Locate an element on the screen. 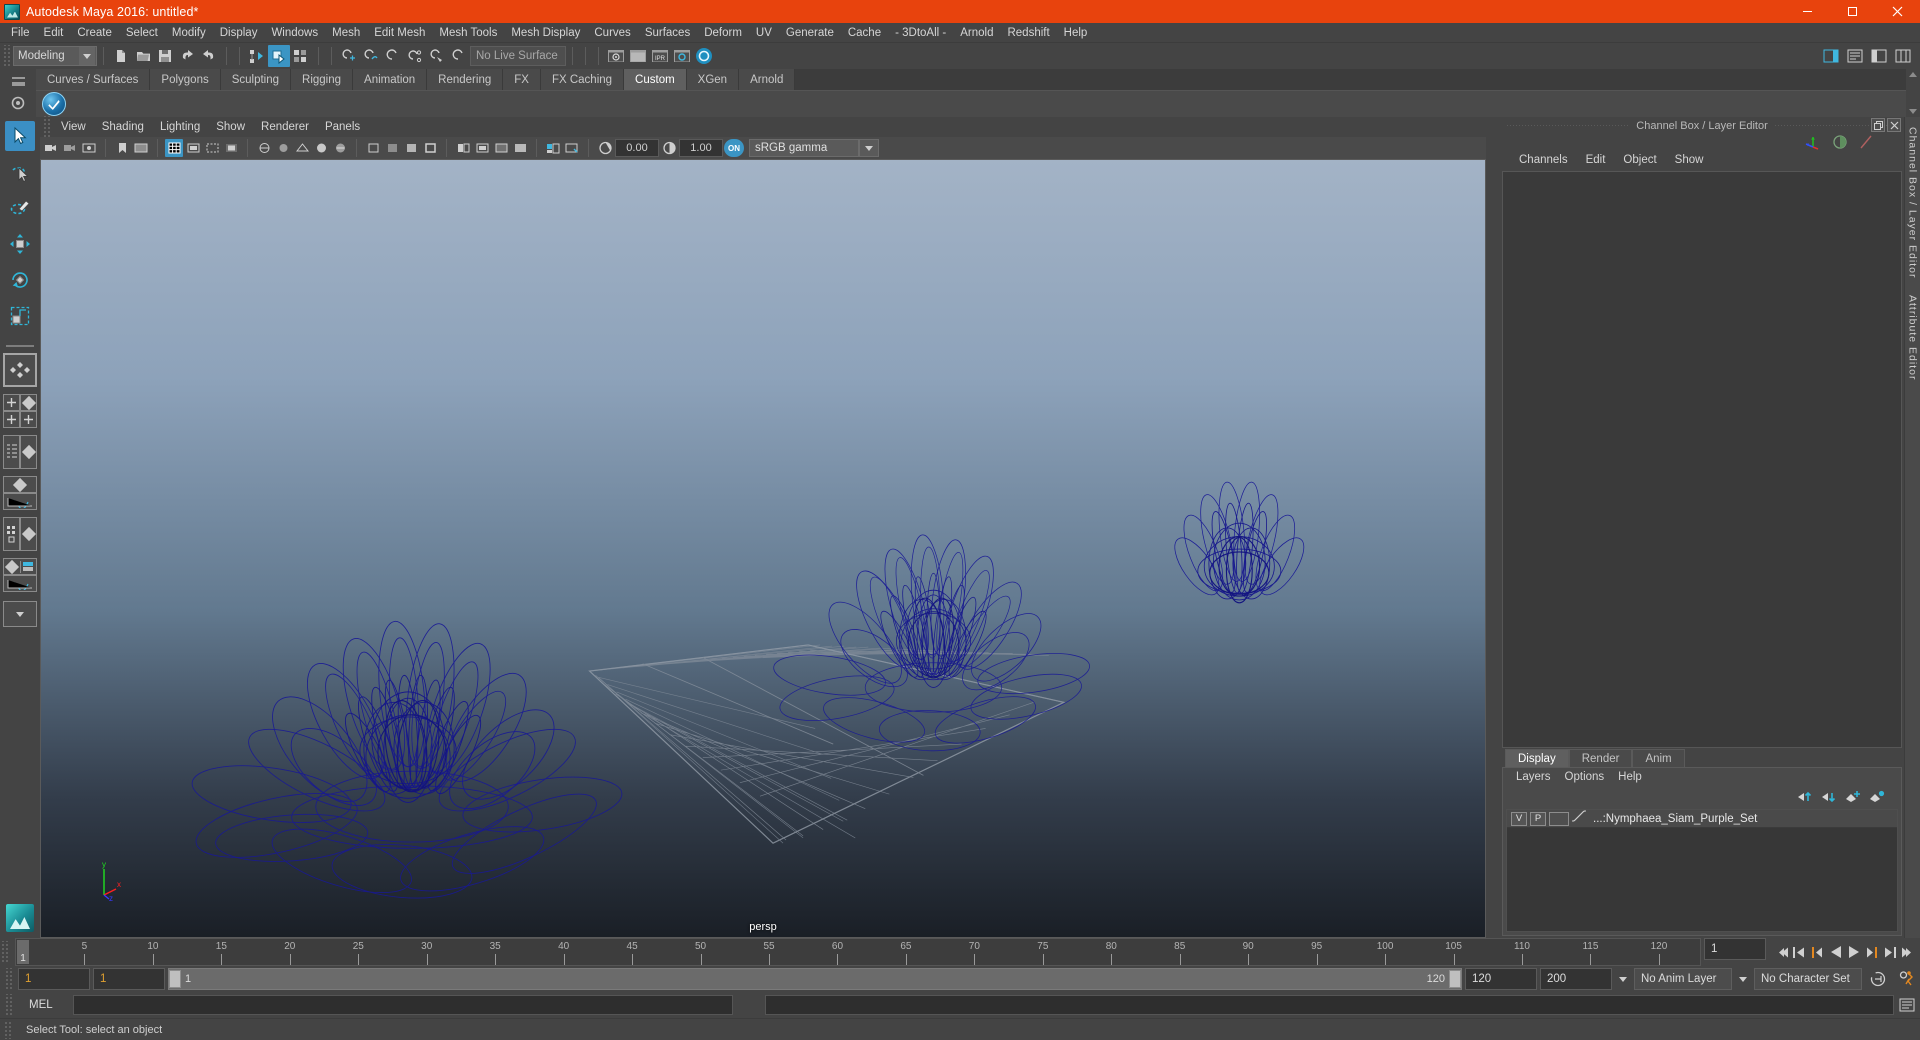 The image size is (1920, 1040). layer-visibility-toggle: V is located at coordinates (1519, 818).